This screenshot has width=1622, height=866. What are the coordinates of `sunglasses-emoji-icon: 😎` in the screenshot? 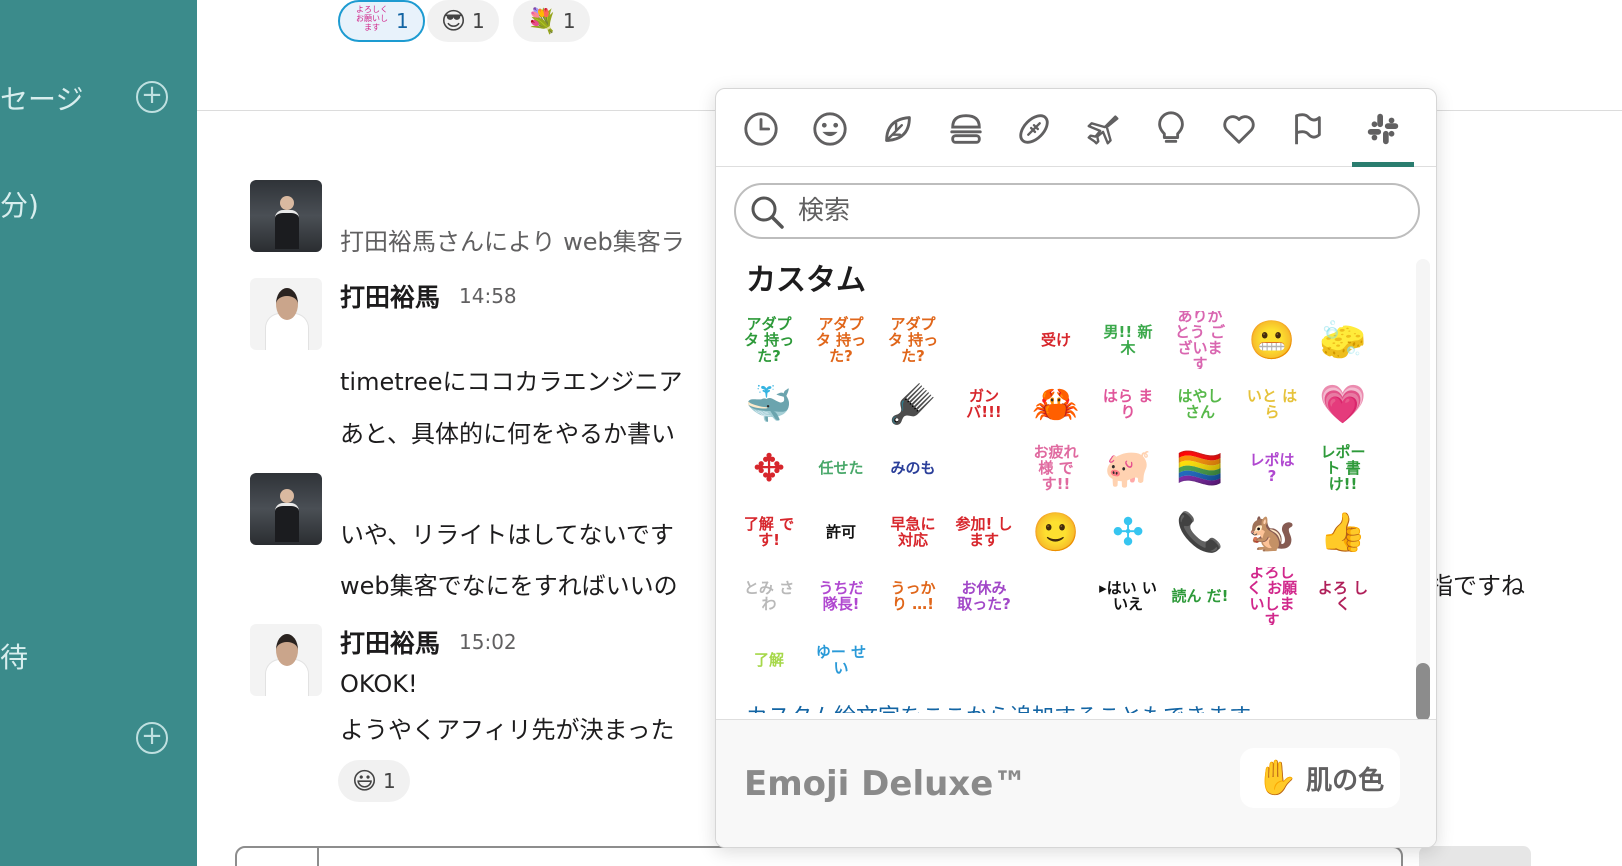 It's located at (454, 21).